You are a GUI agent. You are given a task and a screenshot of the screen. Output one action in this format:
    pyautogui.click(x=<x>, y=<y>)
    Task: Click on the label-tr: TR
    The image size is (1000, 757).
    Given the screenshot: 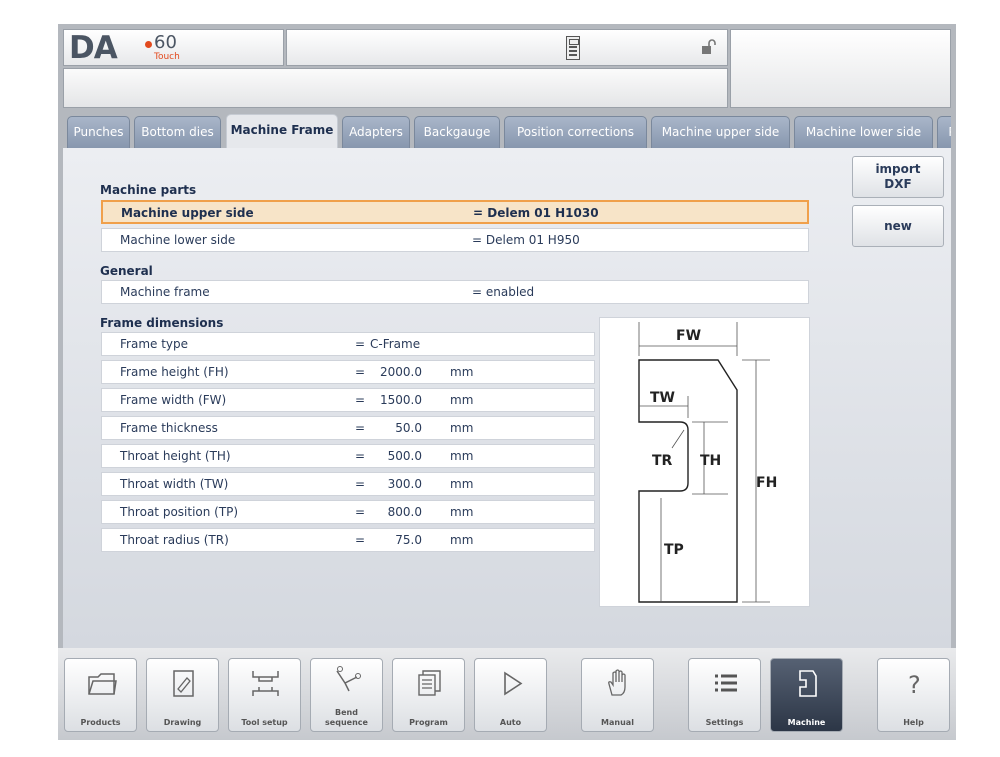 What is the action you would take?
    pyautogui.click(x=662, y=461)
    